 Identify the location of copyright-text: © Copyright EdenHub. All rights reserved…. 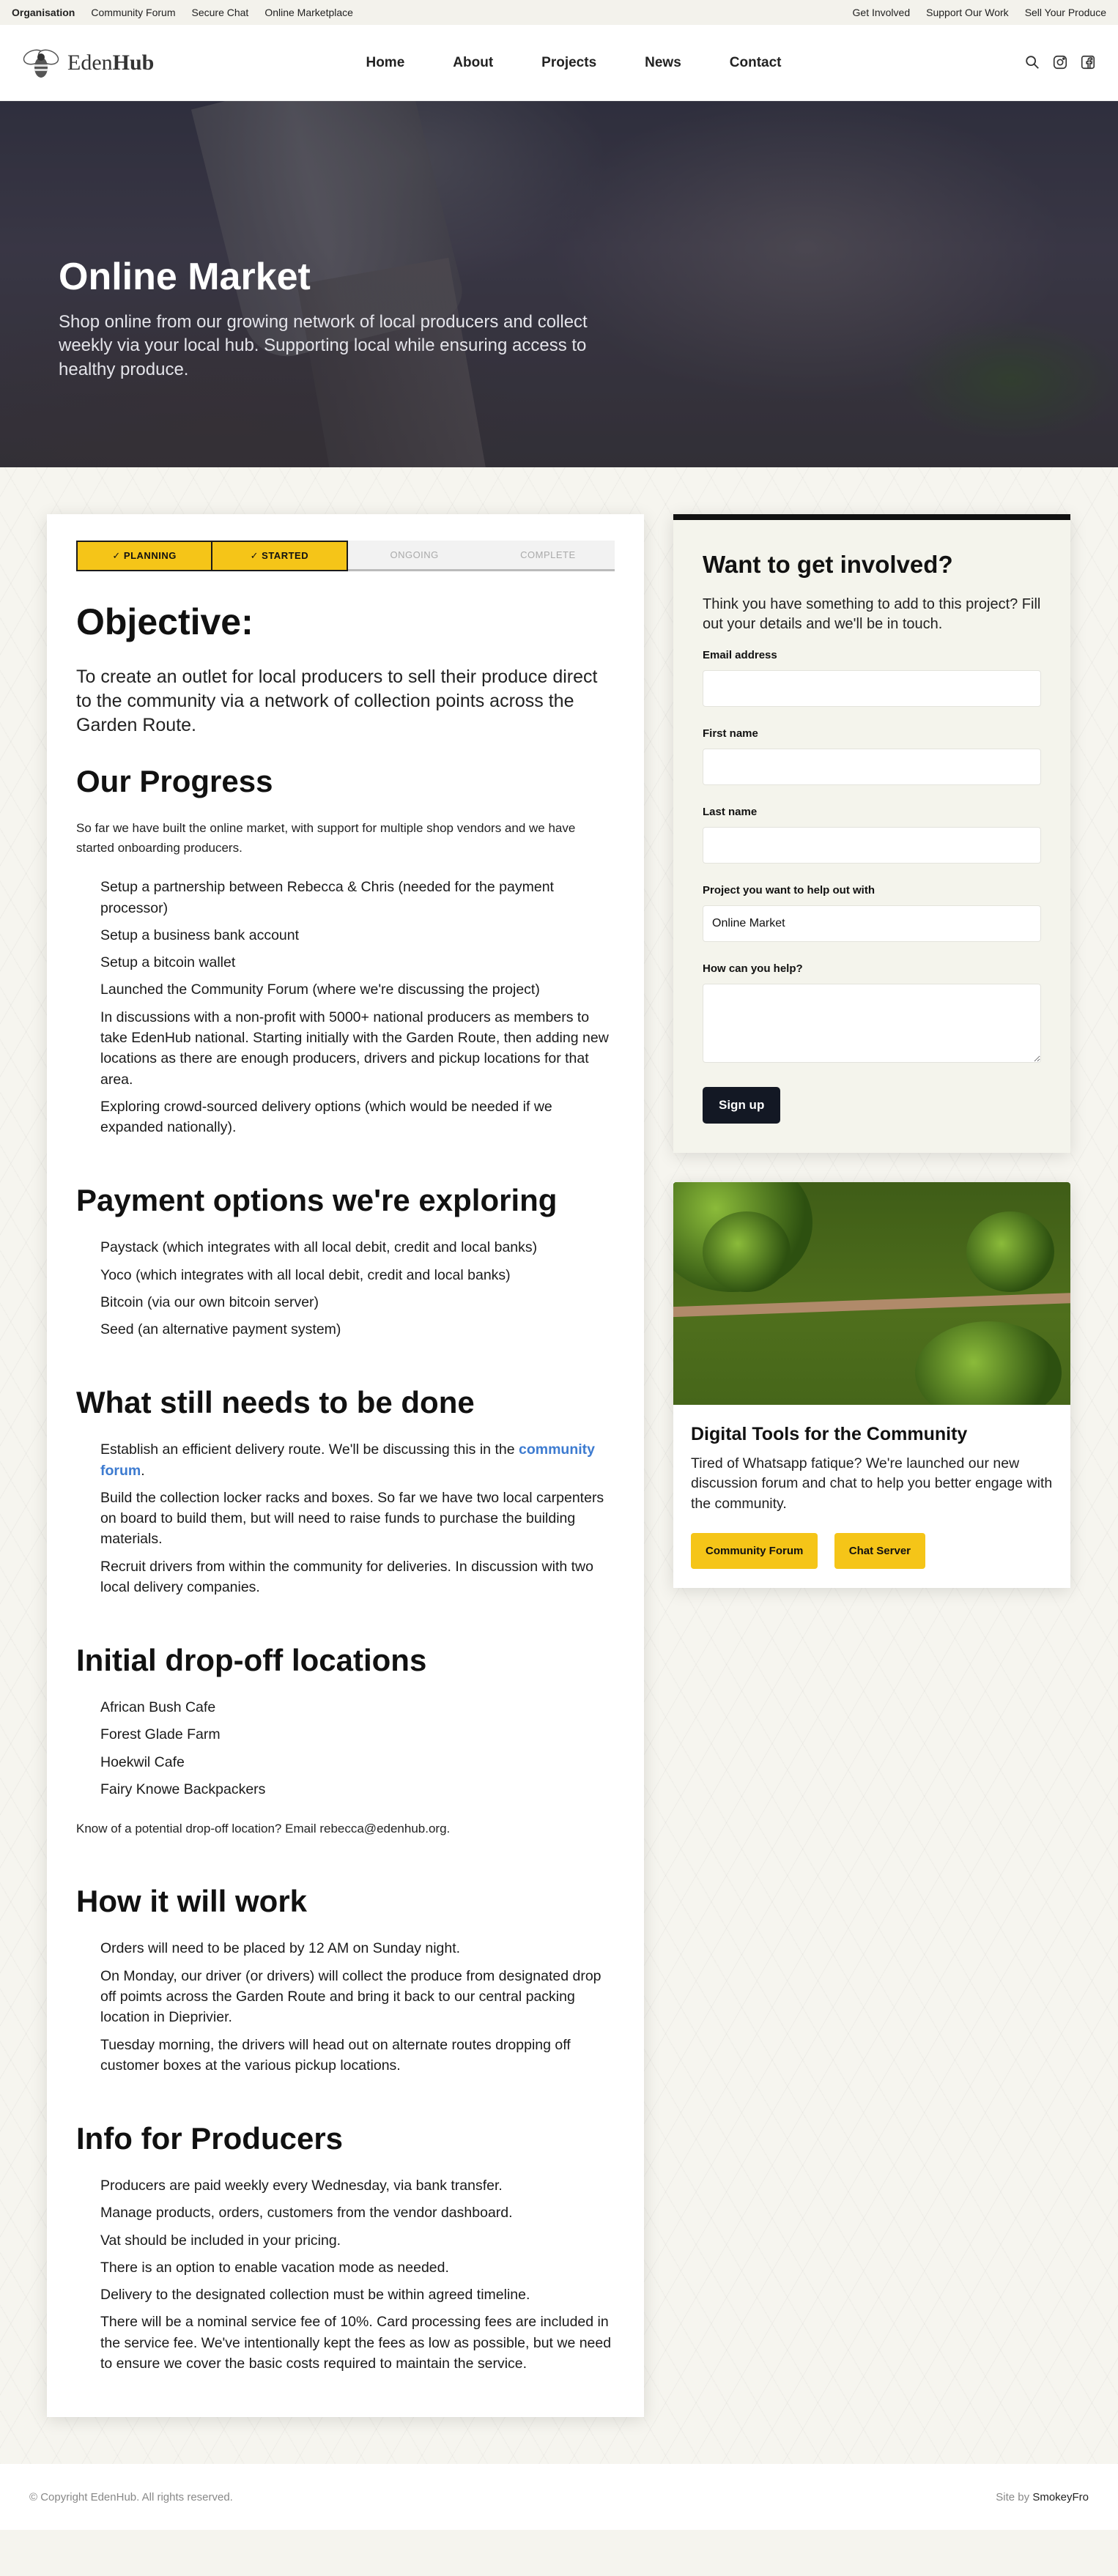
(131, 2496).